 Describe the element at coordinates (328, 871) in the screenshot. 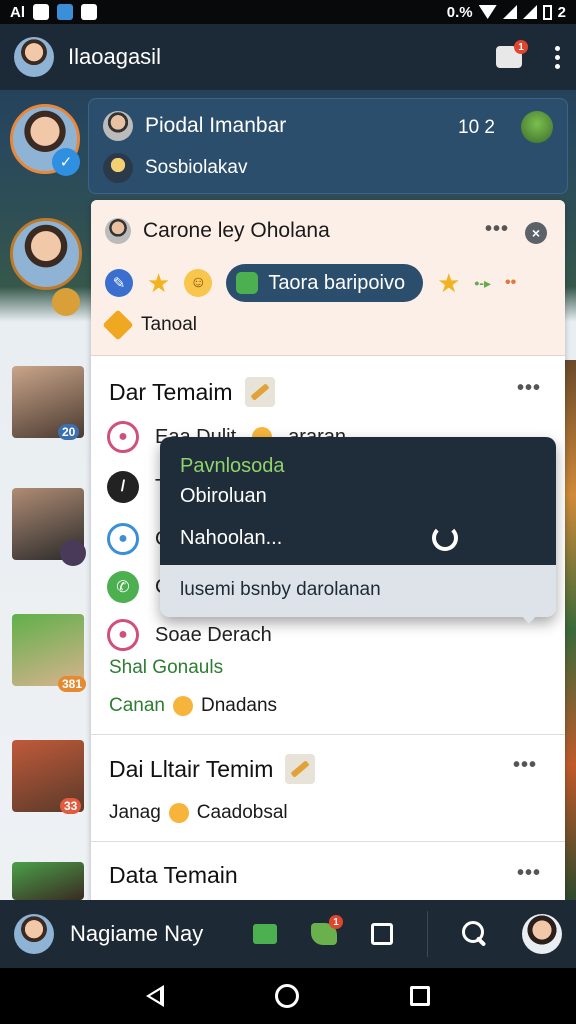

I see `team-section-3: Data Temain •••` at that location.